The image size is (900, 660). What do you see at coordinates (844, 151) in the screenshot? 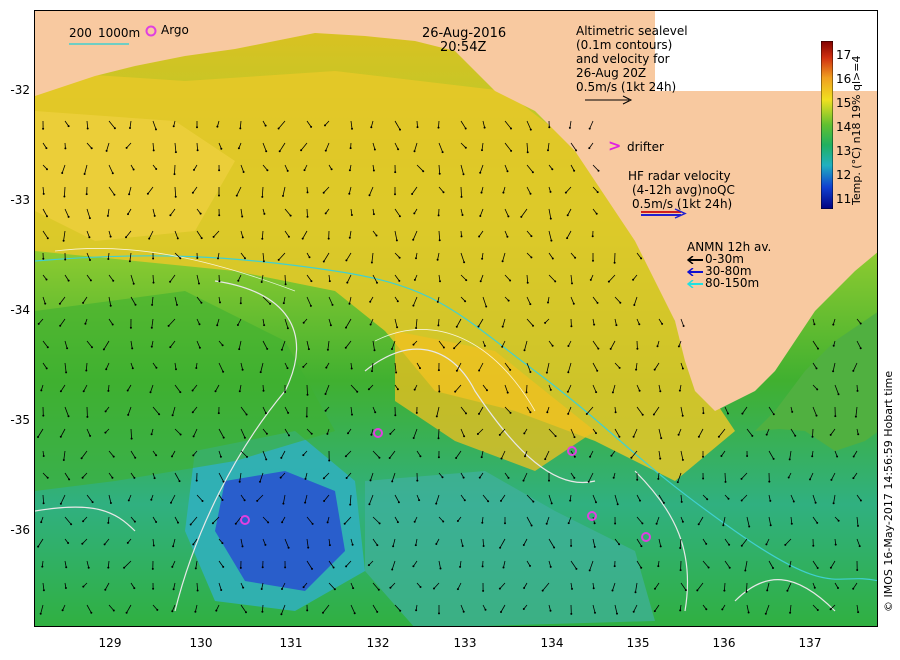
I see `colorbar-tick: 13` at bounding box center [844, 151].